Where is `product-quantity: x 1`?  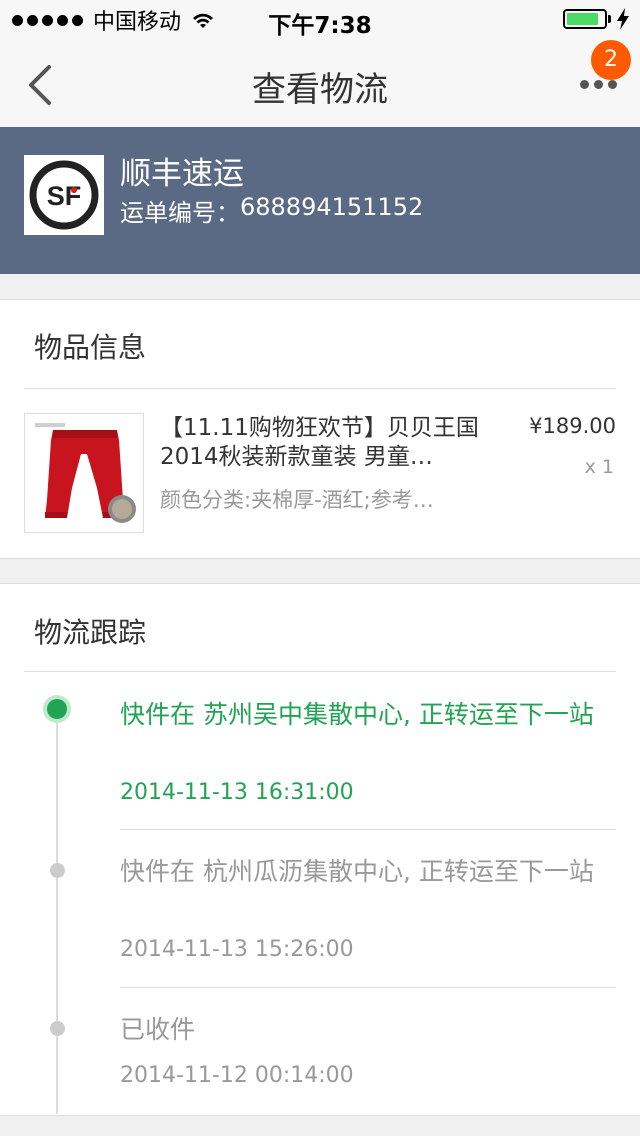
product-quantity: x 1 is located at coordinates (599, 467).